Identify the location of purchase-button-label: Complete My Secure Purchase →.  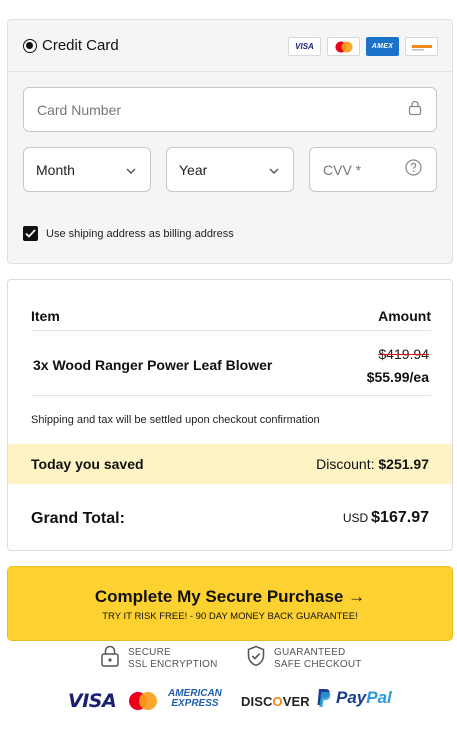
(230, 596).